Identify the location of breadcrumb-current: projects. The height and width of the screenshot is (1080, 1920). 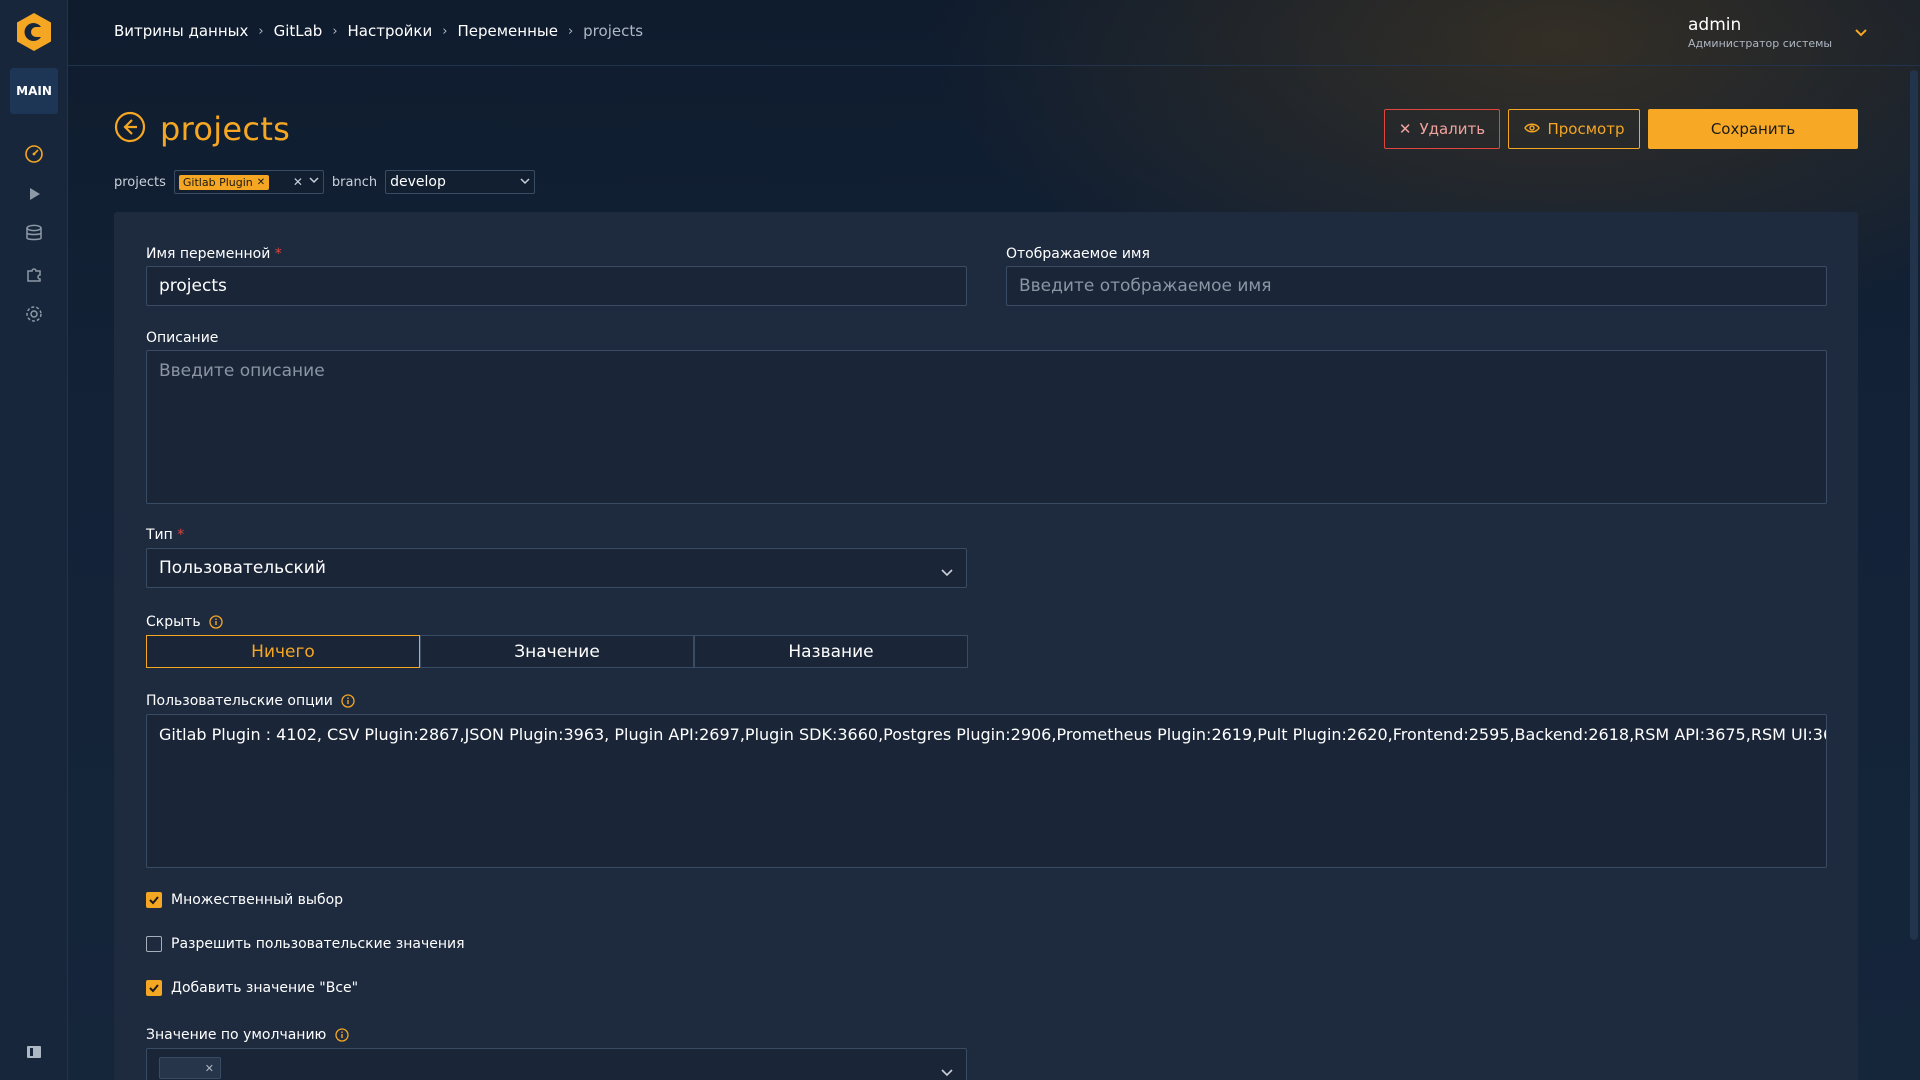
(613, 31).